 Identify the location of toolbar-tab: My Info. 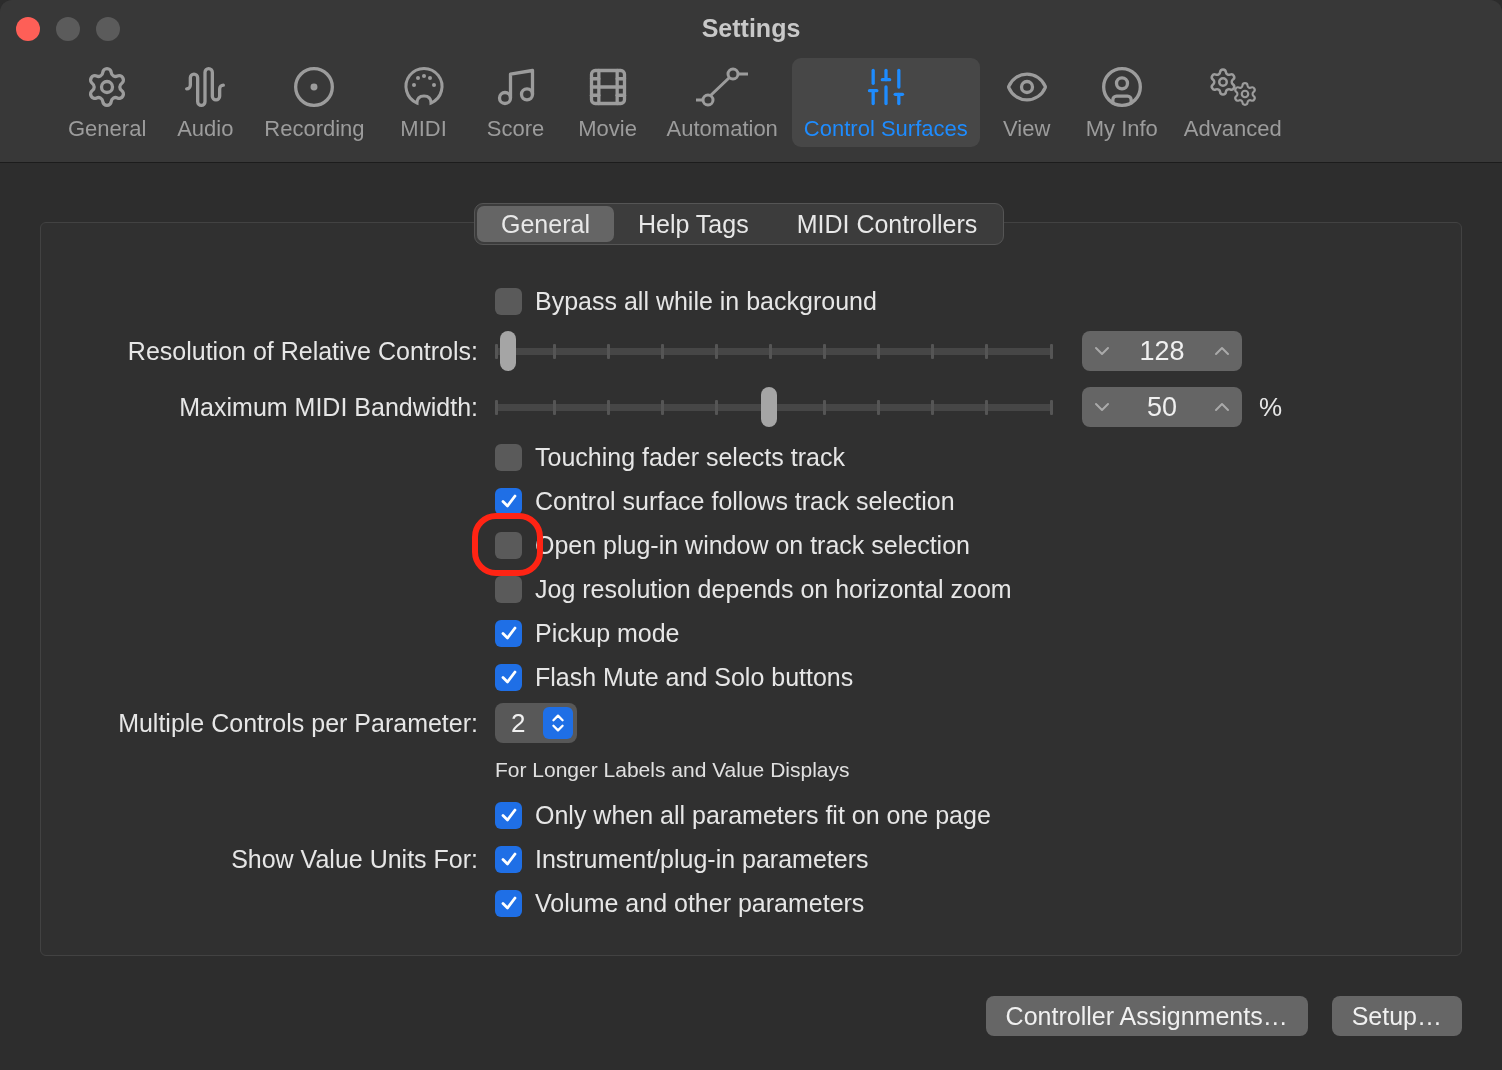
(1121, 102).